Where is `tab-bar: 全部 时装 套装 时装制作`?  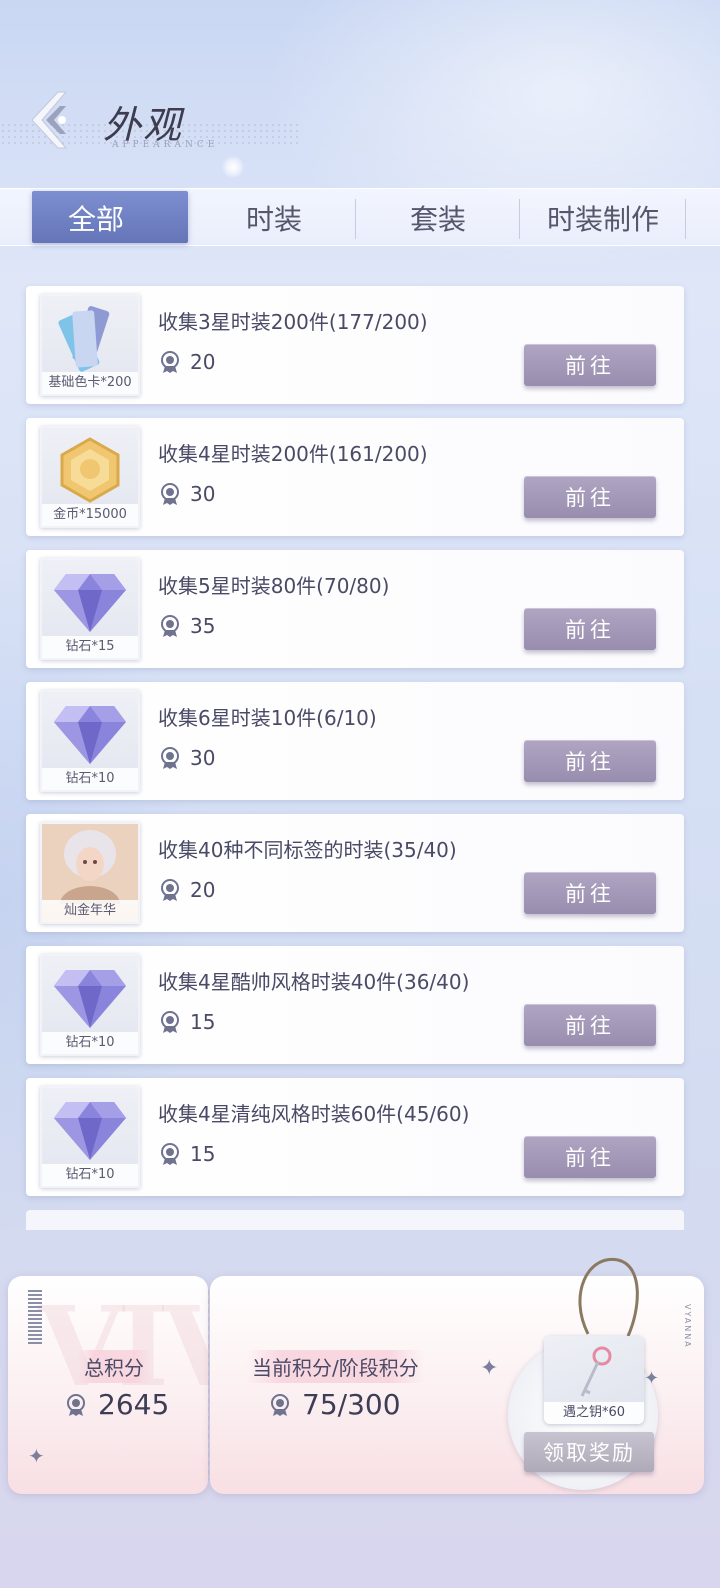
tab-bar: 全部 时装 套装 时装制作 is located at coordinates (360, 217).